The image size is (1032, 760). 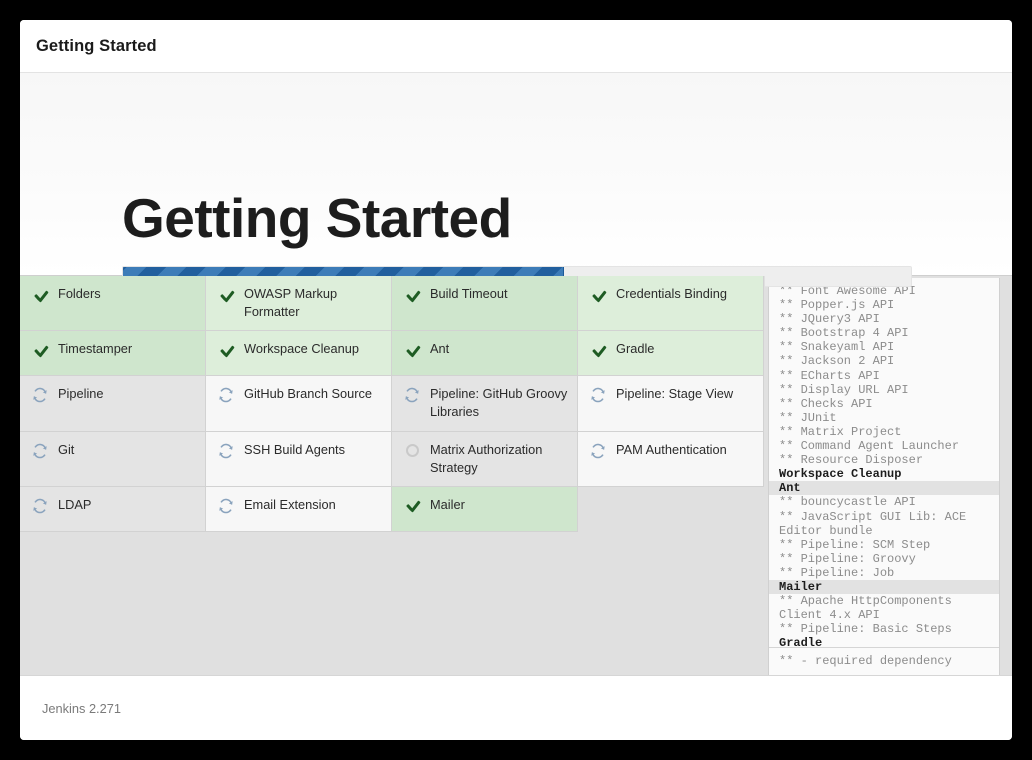 What do you see at coordinates (299, 459) in the screenshot?
I see `plugin-cell: SSH Build Agents` at bounding box center [299, 459].